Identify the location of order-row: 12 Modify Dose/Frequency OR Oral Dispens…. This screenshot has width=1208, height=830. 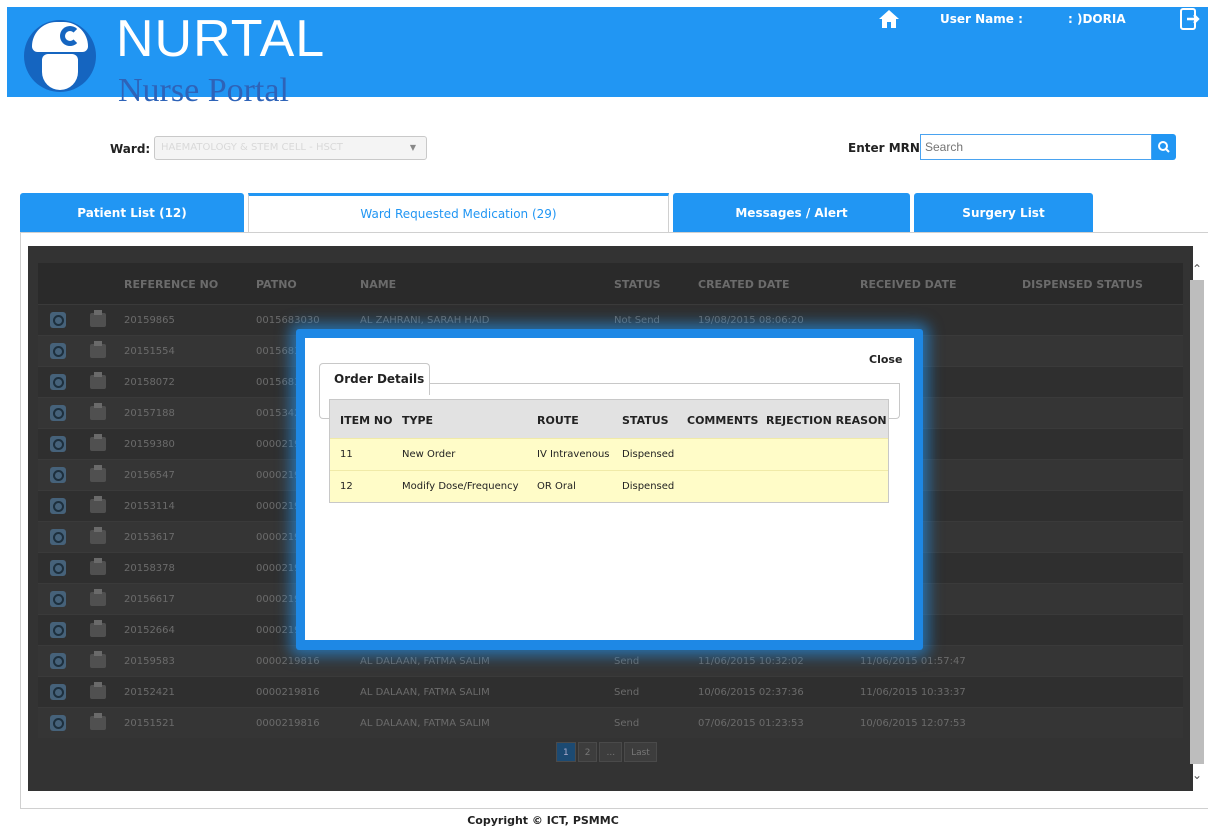
(609, 486).